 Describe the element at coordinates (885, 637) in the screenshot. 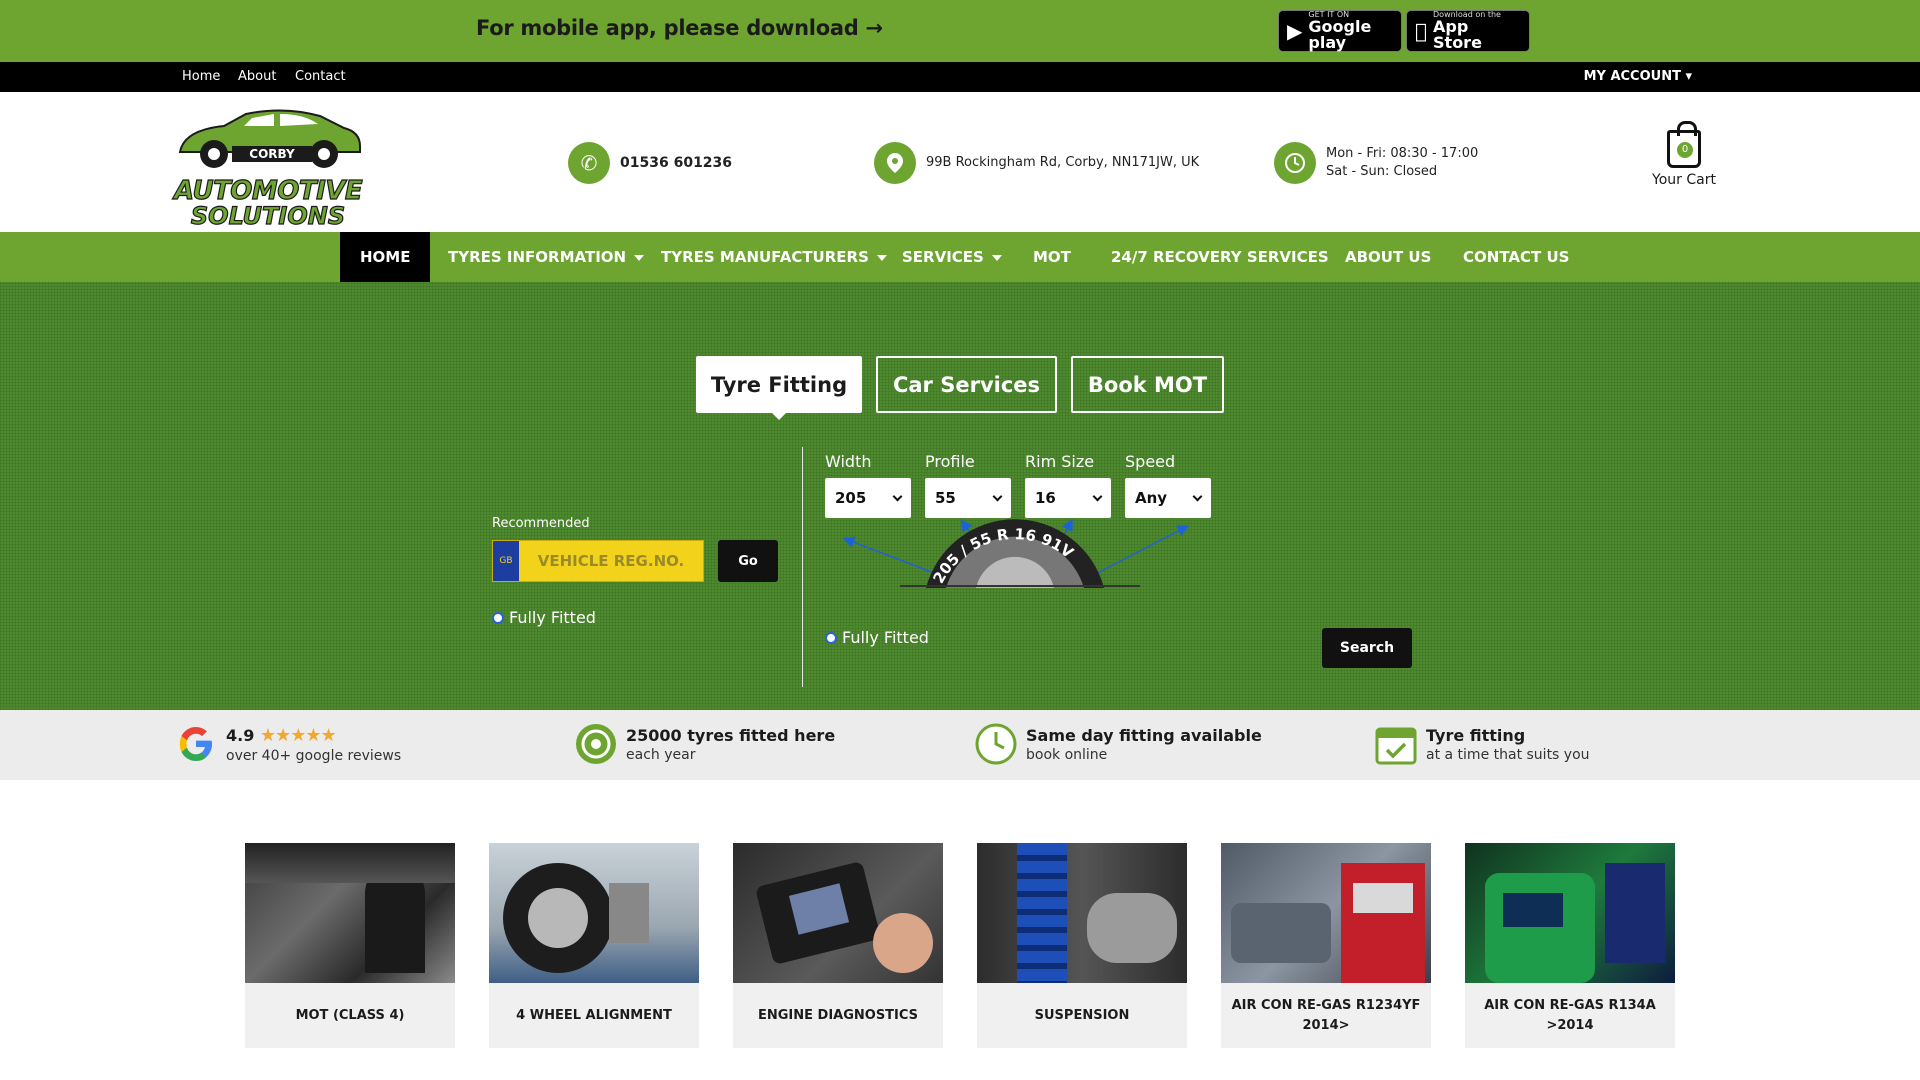

I see `size-fully-fitted-label: Fully Fitted` at that location.